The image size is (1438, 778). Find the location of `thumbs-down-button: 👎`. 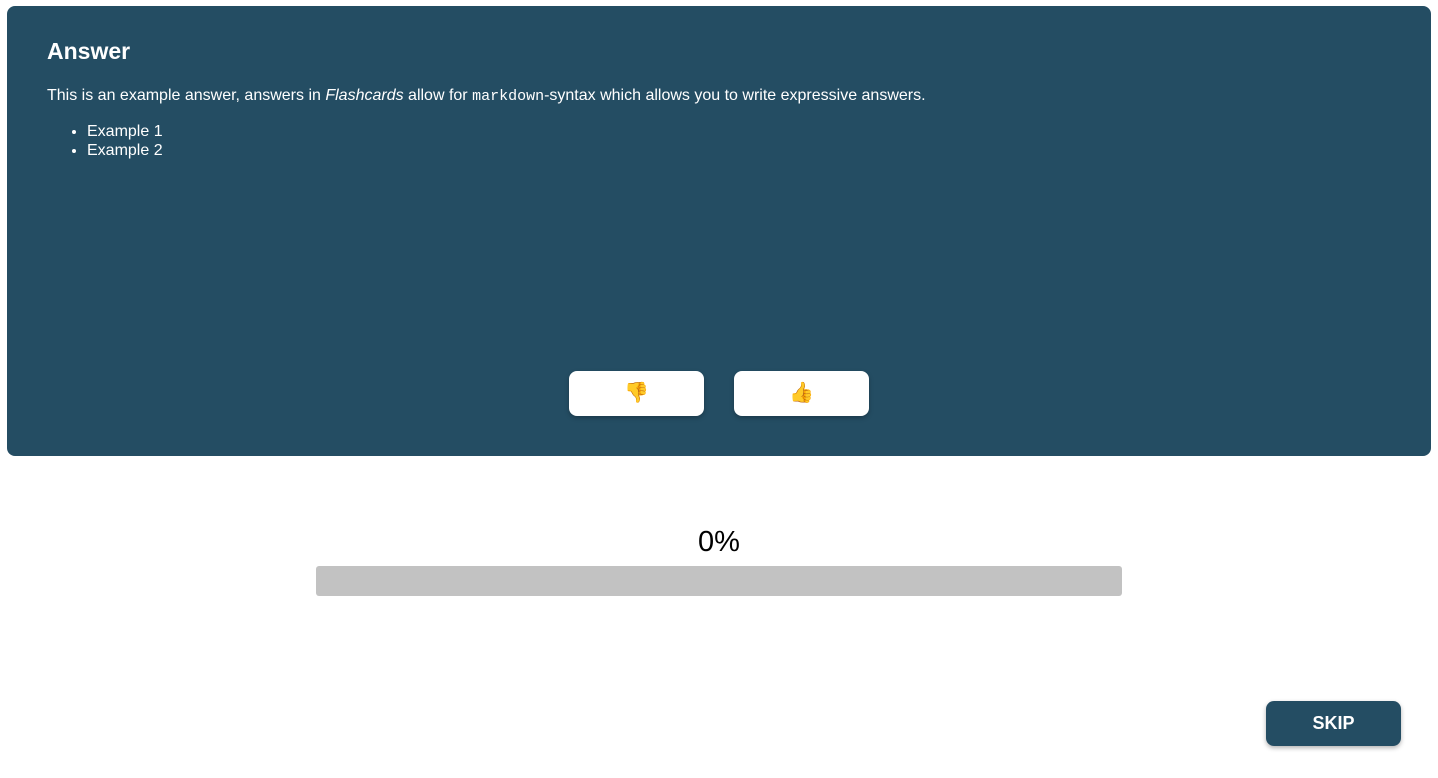

thumbs-down-button: 👎 is located at coordinates (636, 393).